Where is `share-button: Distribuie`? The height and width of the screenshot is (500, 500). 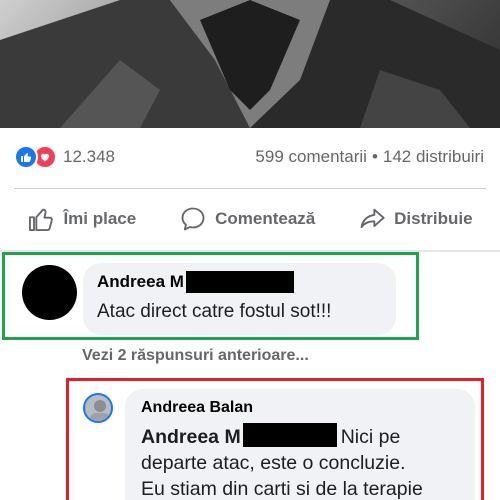
share-button: Distribuie is located at coordinates (415, 219).